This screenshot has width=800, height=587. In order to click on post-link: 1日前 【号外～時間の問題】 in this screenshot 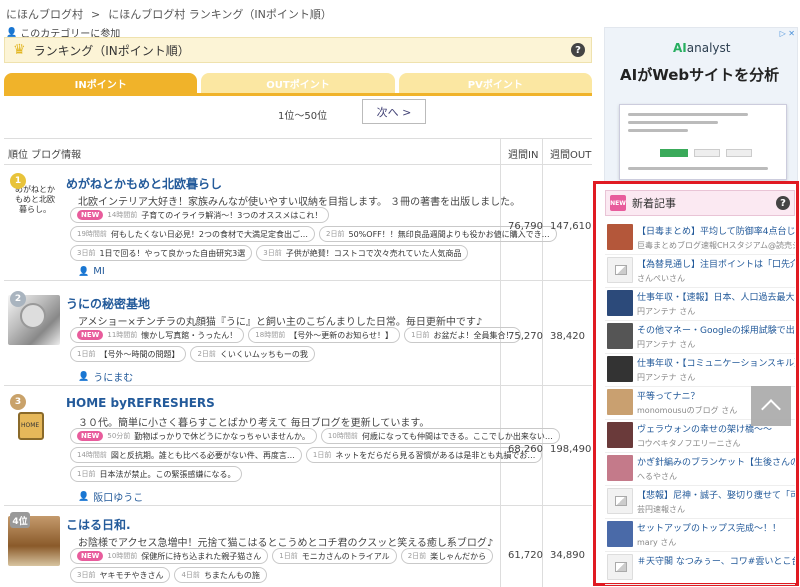, I will do `click(128, 354)`.